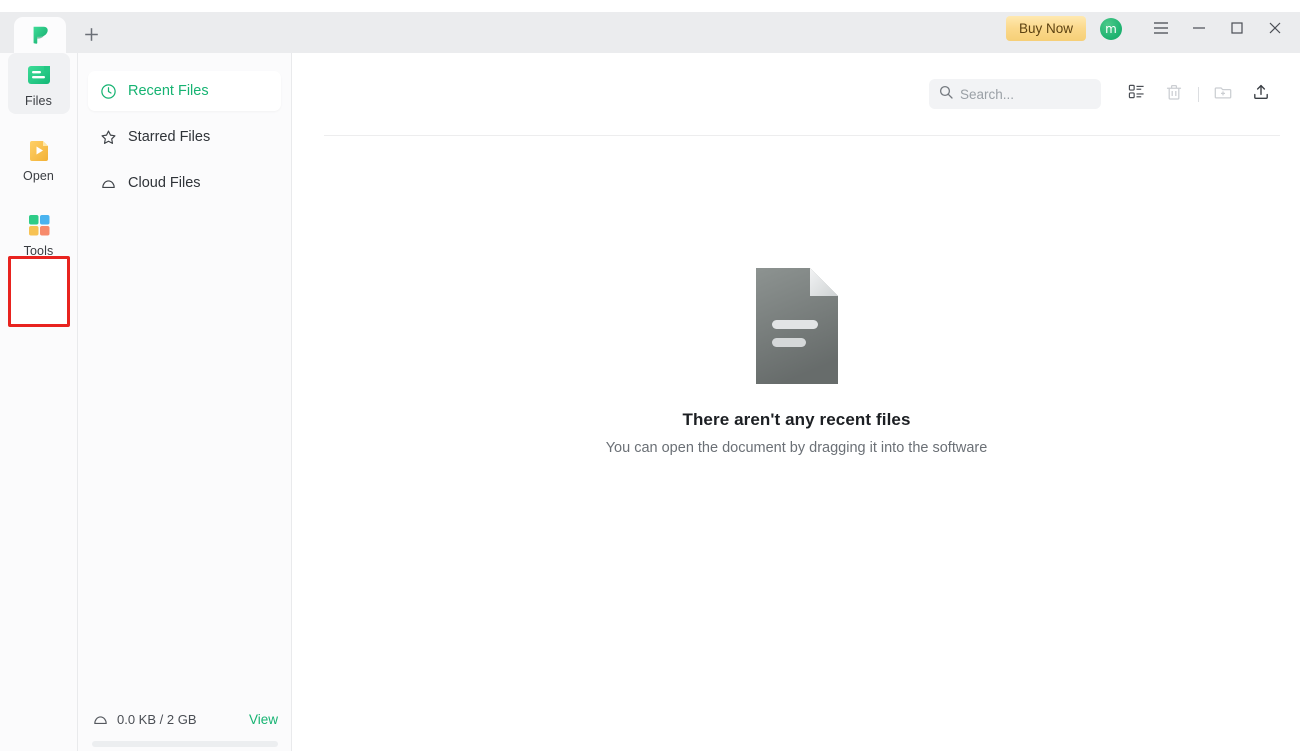 This screenshot has width=1300, height=751. Describe the element at coordinates (39, 150) in the screenshot. I see `open-folder-icon` at that location.